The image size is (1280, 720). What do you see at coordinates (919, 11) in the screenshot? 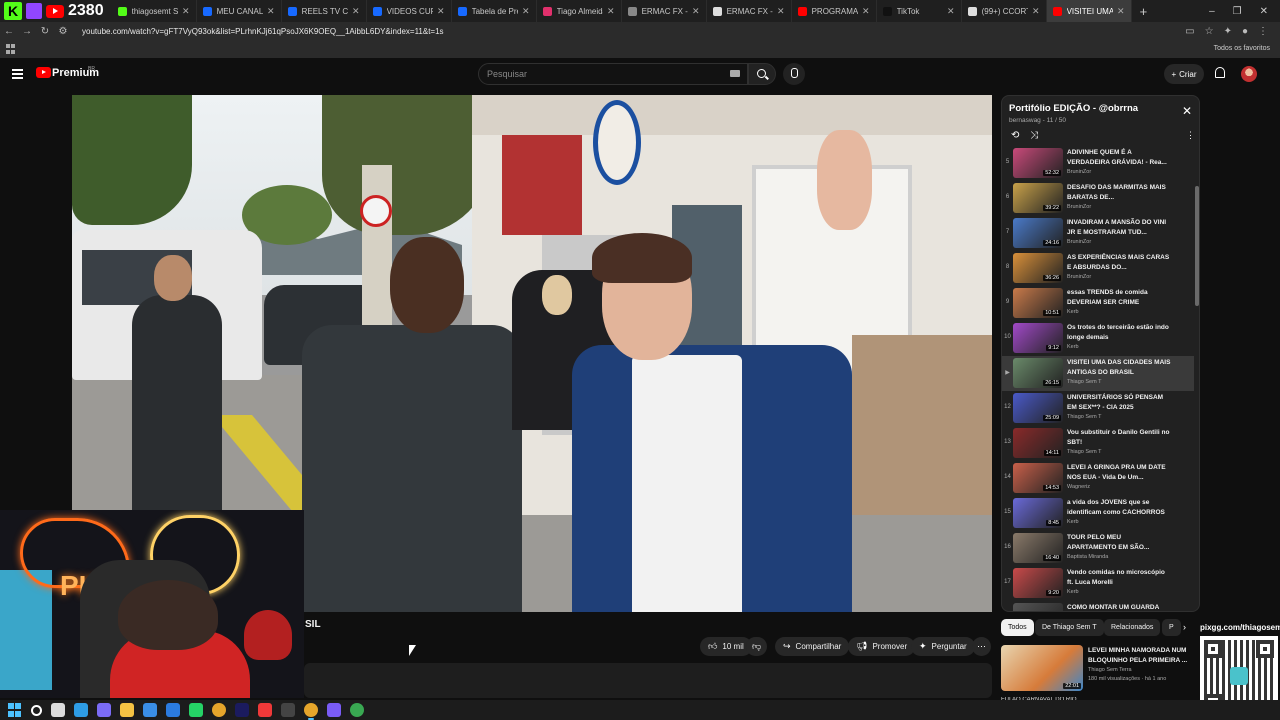
I see `browser-tab: TikTok ✕` at bounding box center [919, 11].